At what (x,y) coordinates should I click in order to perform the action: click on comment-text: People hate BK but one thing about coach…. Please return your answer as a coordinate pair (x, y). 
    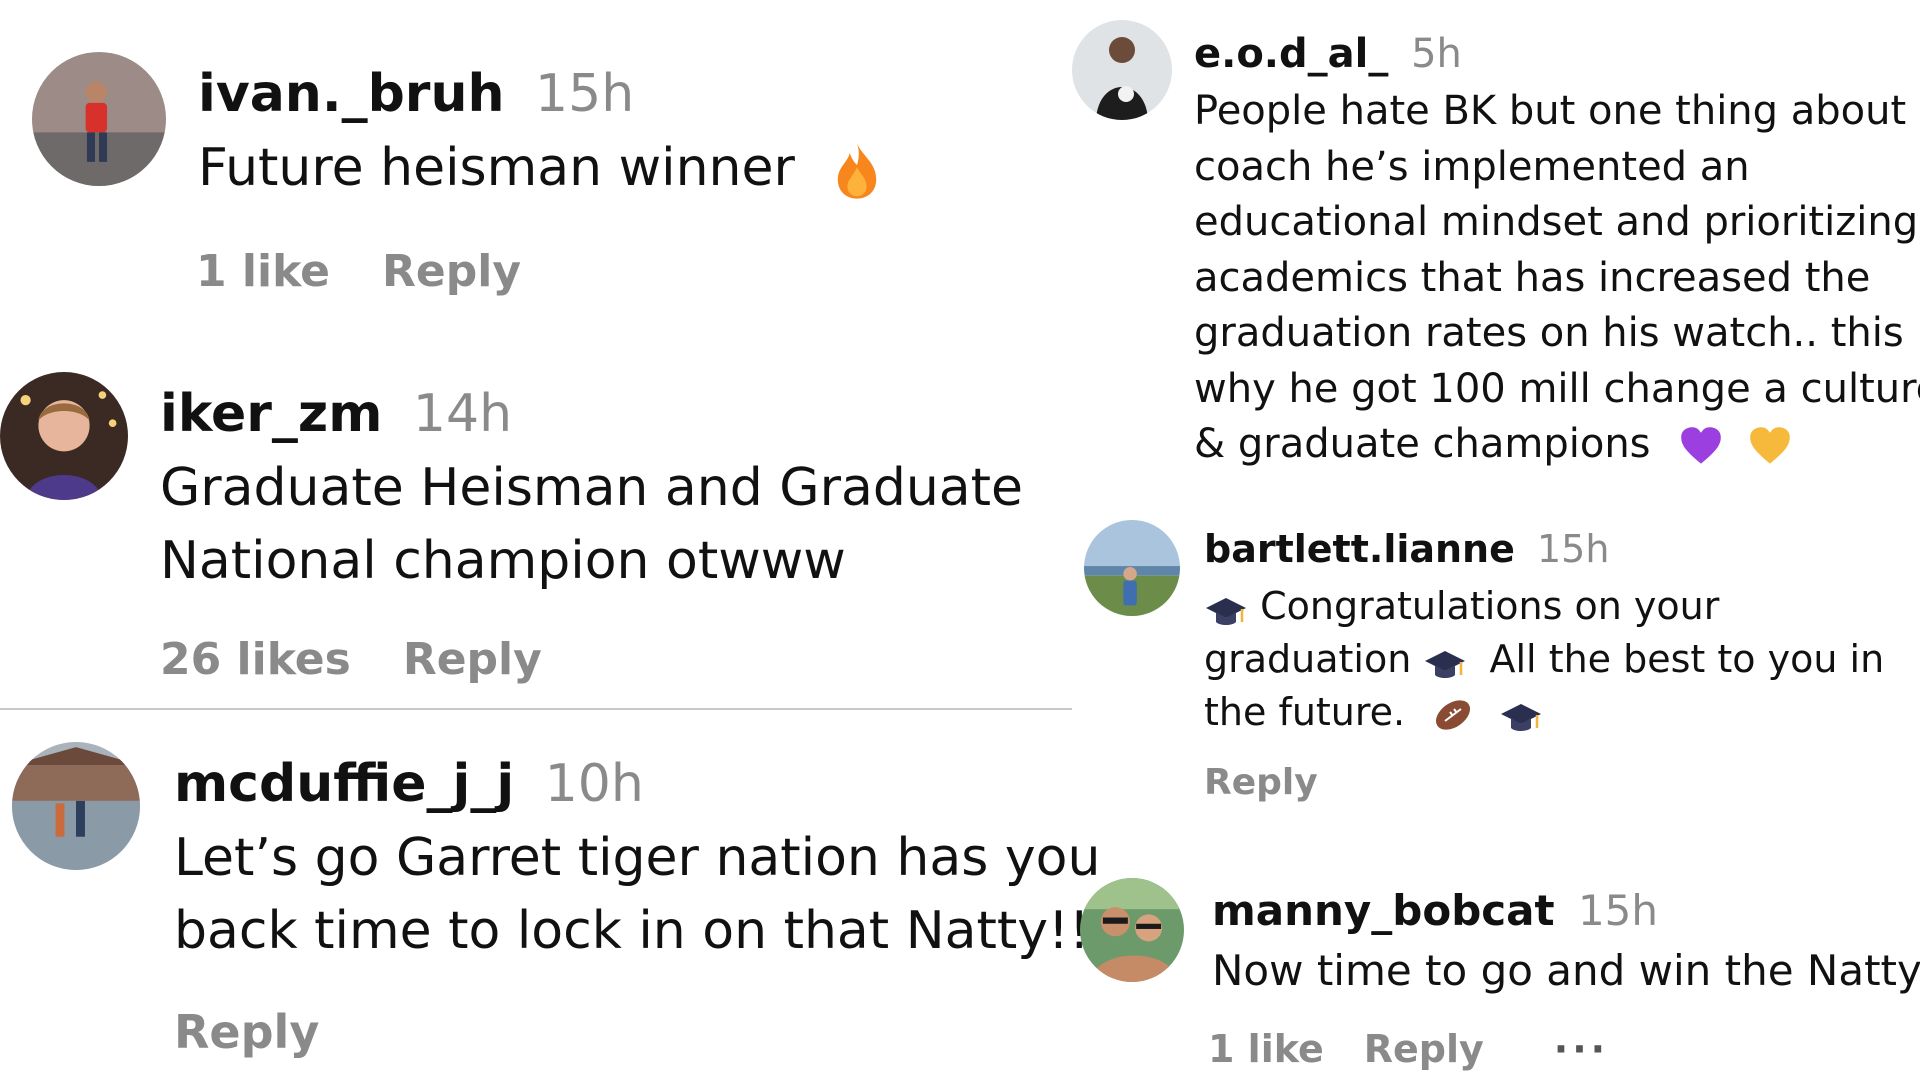
    Looking at the image, I should click on (1557, 278).